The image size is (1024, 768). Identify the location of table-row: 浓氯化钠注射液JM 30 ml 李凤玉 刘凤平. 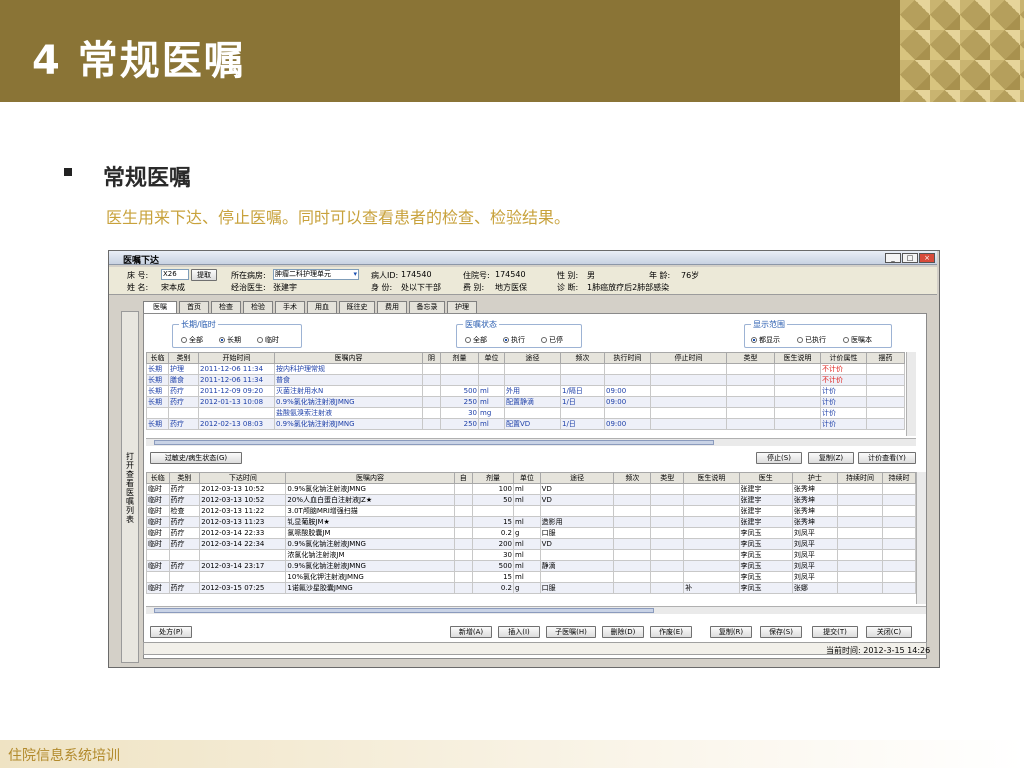
(531, 555).